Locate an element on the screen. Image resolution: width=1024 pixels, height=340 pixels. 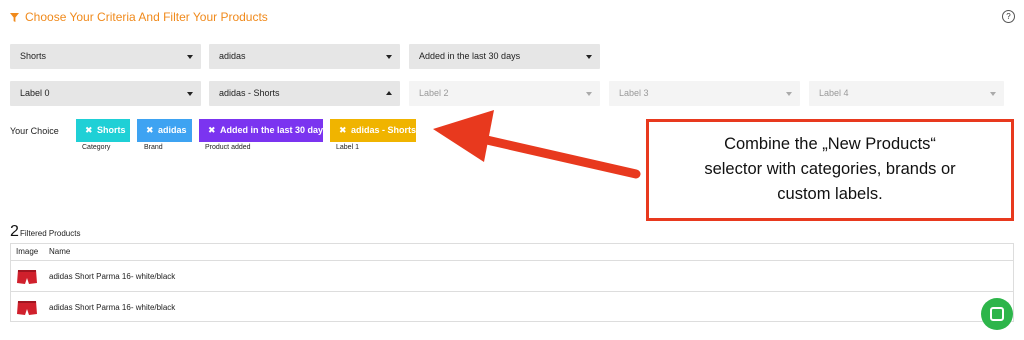
label-4-select: Label 4 is located at coordinates (906, 93).